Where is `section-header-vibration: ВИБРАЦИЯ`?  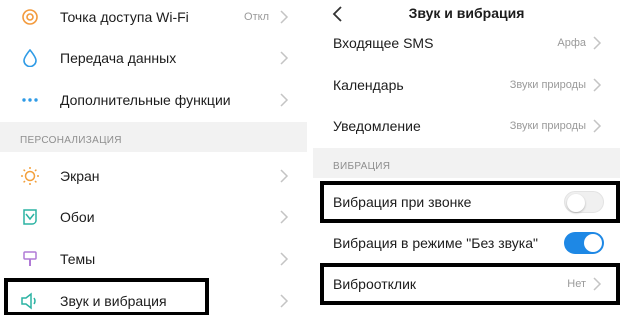 section-header-vibration: ВИБРАЦИЯ is located at coordinates (466, 163).